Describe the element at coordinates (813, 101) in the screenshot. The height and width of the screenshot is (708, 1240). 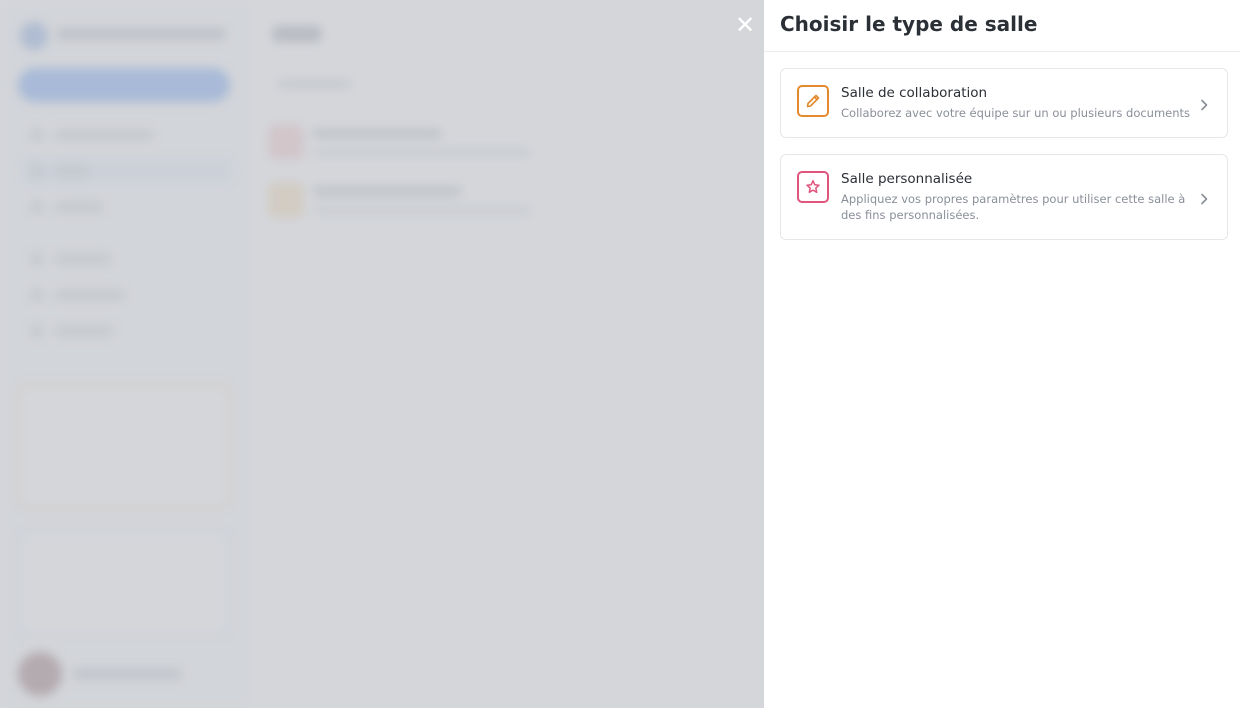
I see `pencil-icon` at that location.